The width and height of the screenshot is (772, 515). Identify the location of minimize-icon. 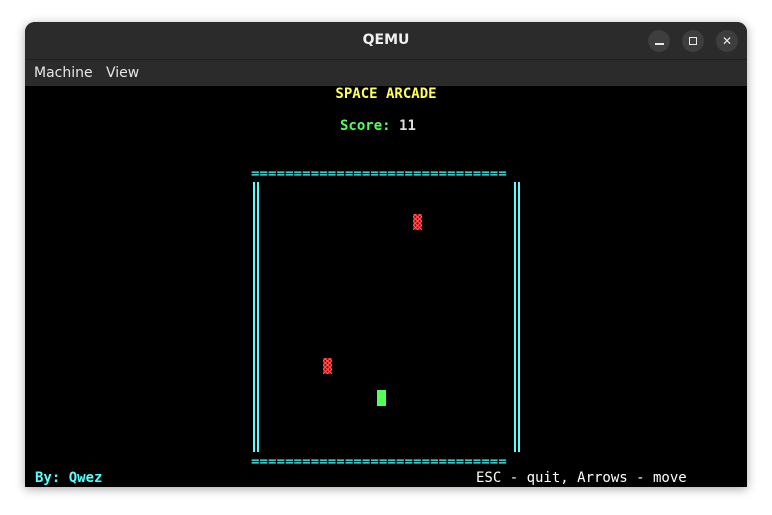
(659, 44).